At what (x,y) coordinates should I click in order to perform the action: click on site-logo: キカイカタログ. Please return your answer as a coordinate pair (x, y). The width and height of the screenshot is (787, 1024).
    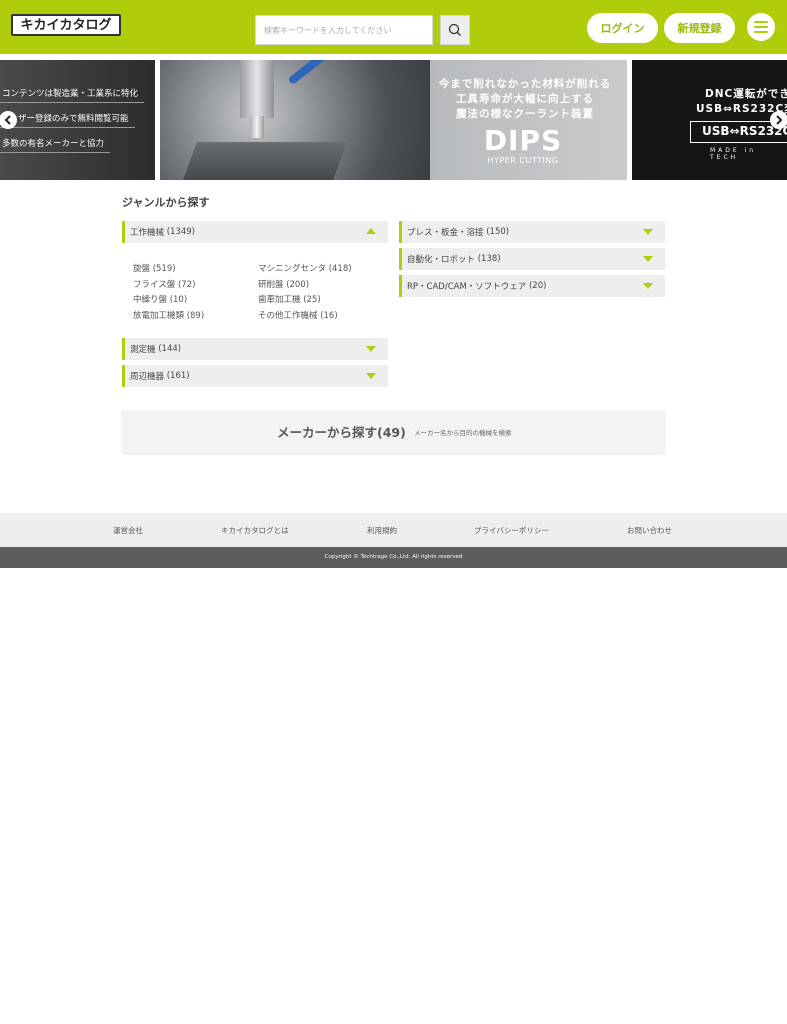
    Looking at the image, I should click on (66, 25).